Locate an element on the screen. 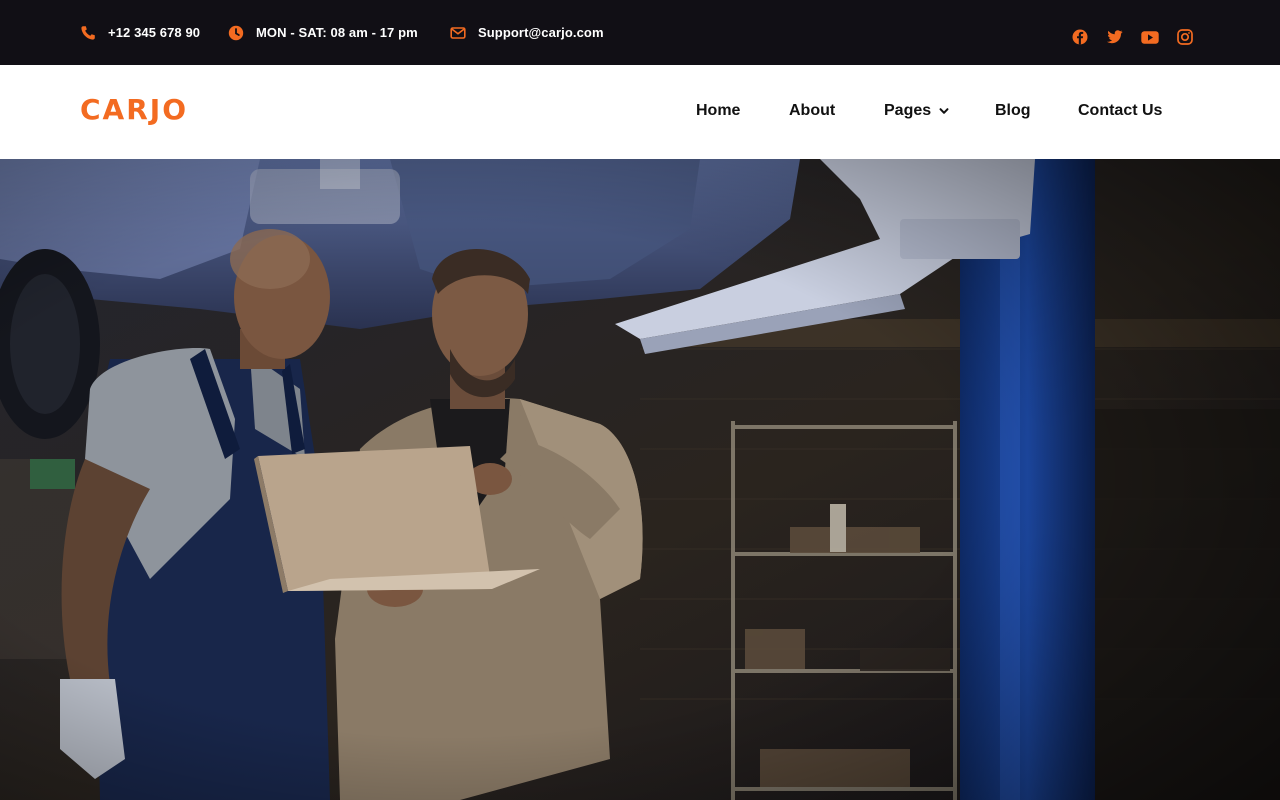  business-hours: MON - SAT: 08 am - 17 pm is located at coordinates (323, 32).